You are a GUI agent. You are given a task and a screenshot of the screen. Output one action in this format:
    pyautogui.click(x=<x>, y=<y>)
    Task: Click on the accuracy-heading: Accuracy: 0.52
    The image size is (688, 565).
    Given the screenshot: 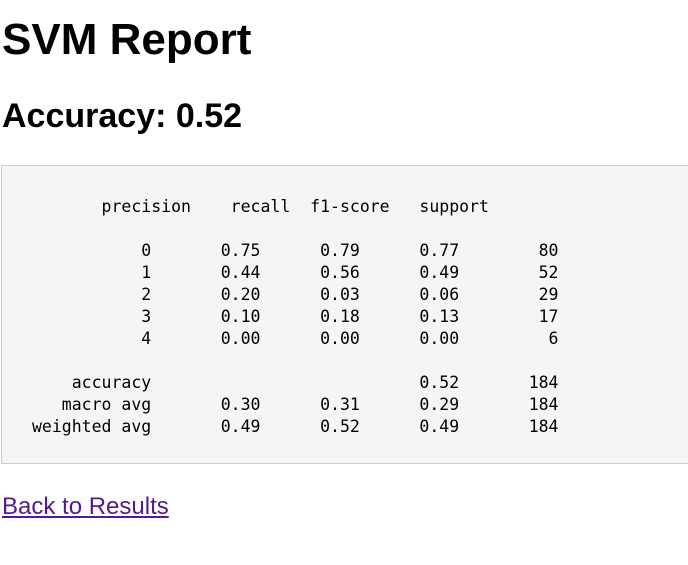 What is the action you would take?
    pyautogui.click(x=122, y=116)
    